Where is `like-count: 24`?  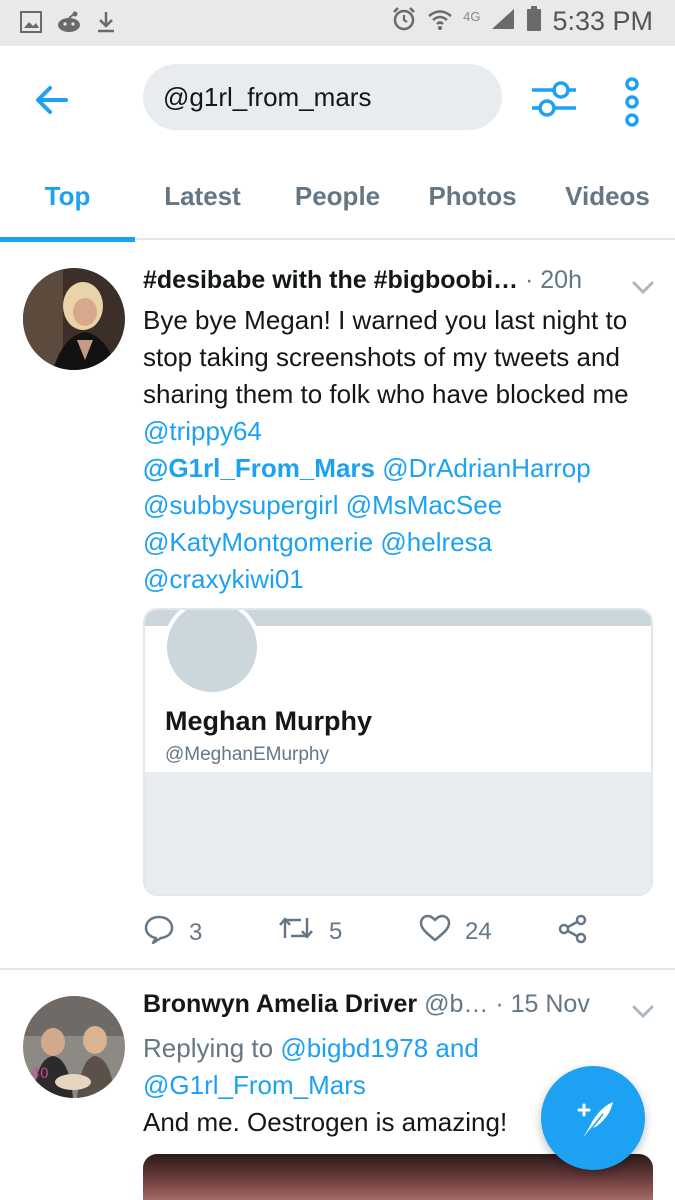
like-count: 24 is located at coordinates (478, 931).